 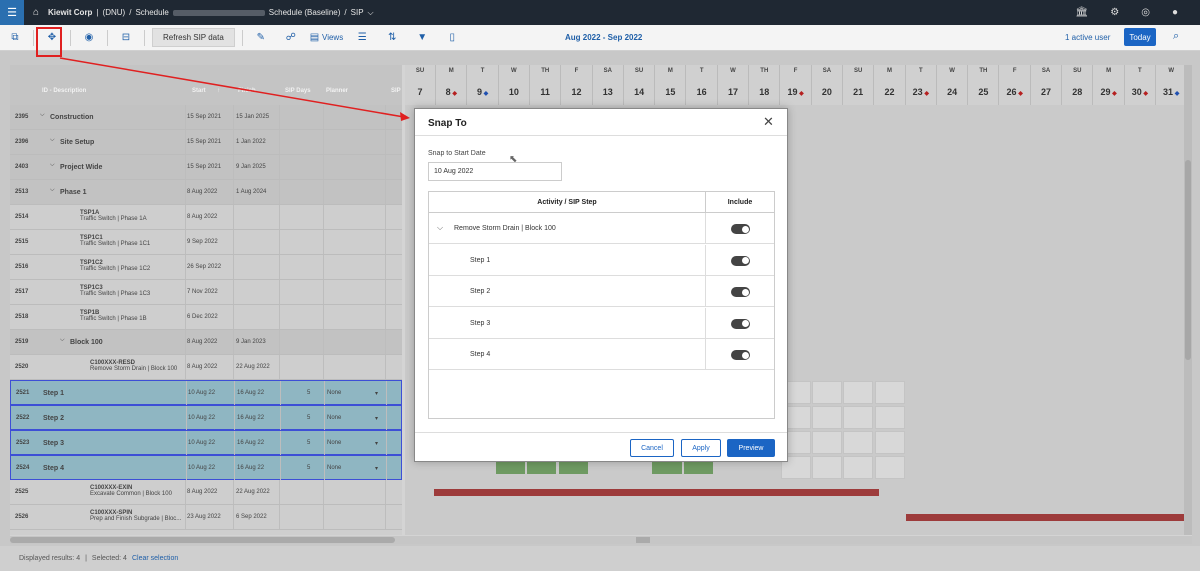 What do you see at coordinates (768, 122) in the screenshot?
I see `close-icon: ✕` at bounding box center [768, 122].